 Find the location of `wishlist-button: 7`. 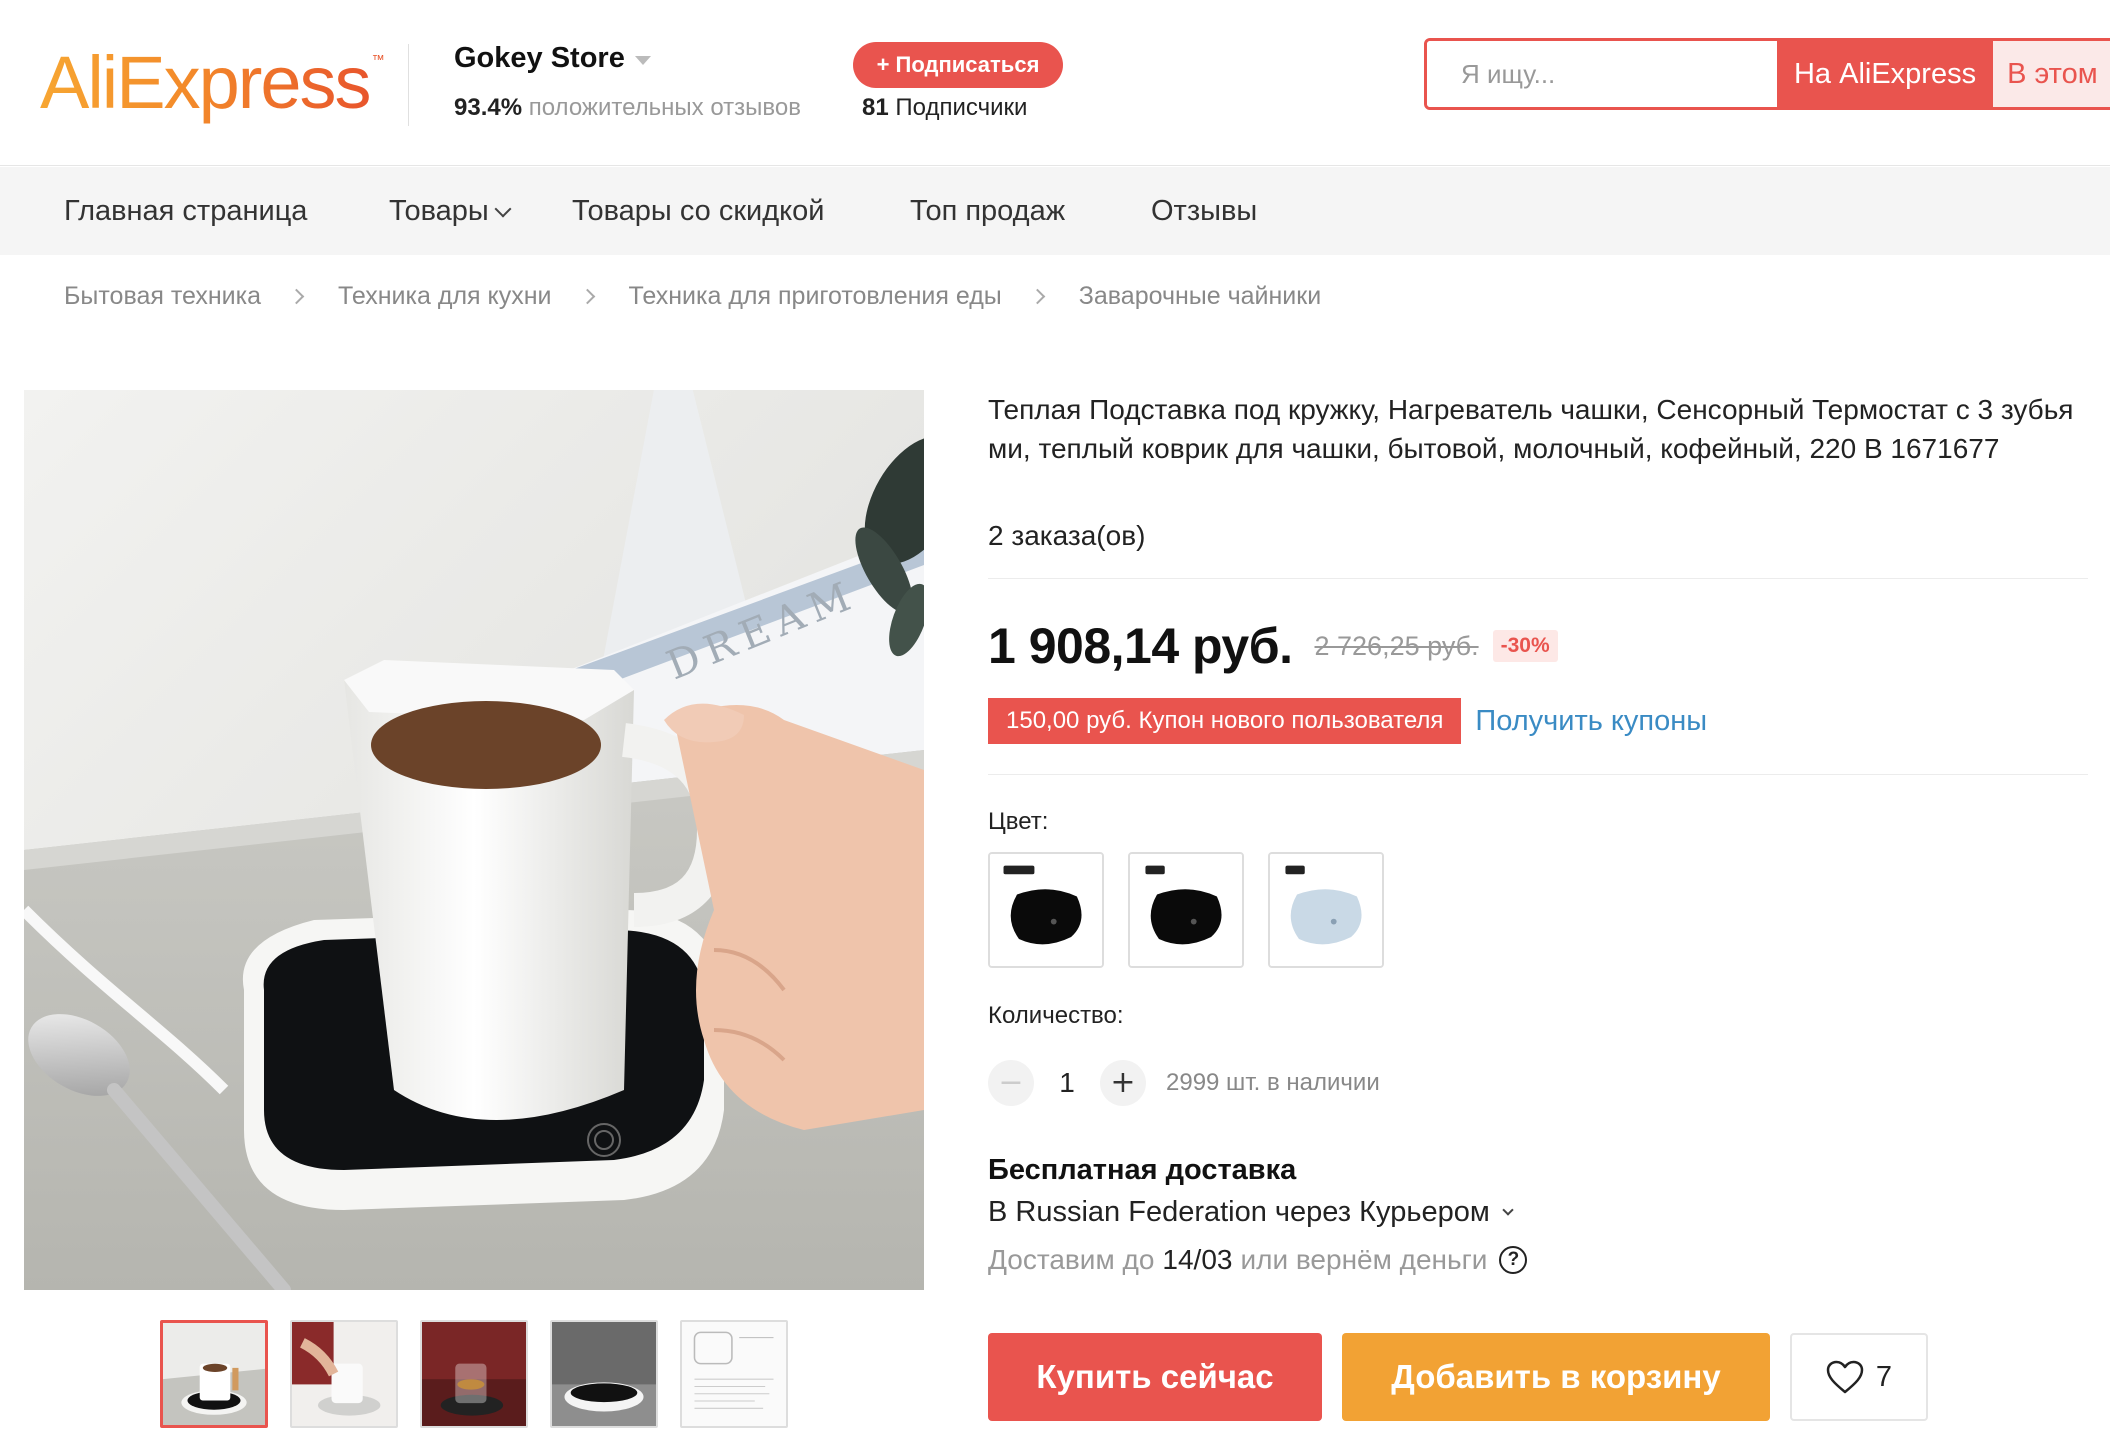

wishlist-button: 7 is located at coordinates (1859, 1377).